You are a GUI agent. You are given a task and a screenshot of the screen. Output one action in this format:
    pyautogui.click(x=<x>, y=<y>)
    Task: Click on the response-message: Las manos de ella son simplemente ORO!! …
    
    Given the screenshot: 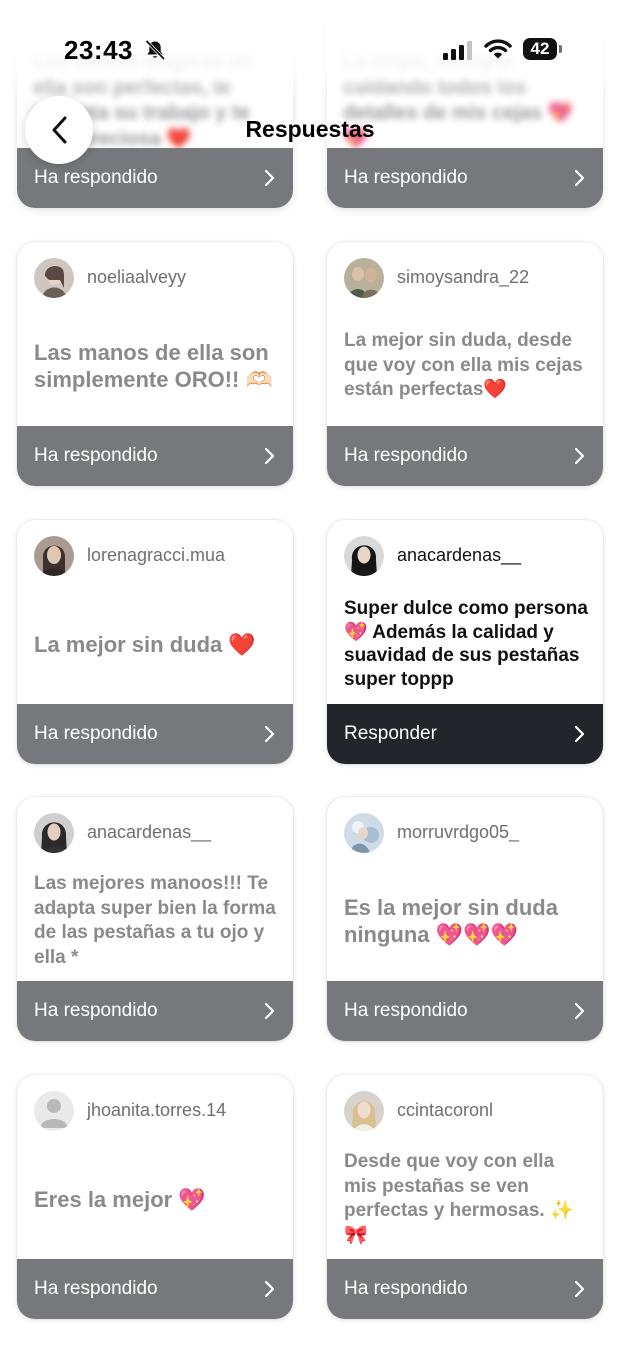 What is the action you would take?
    pyautogui.click(x=153, y=366)
    